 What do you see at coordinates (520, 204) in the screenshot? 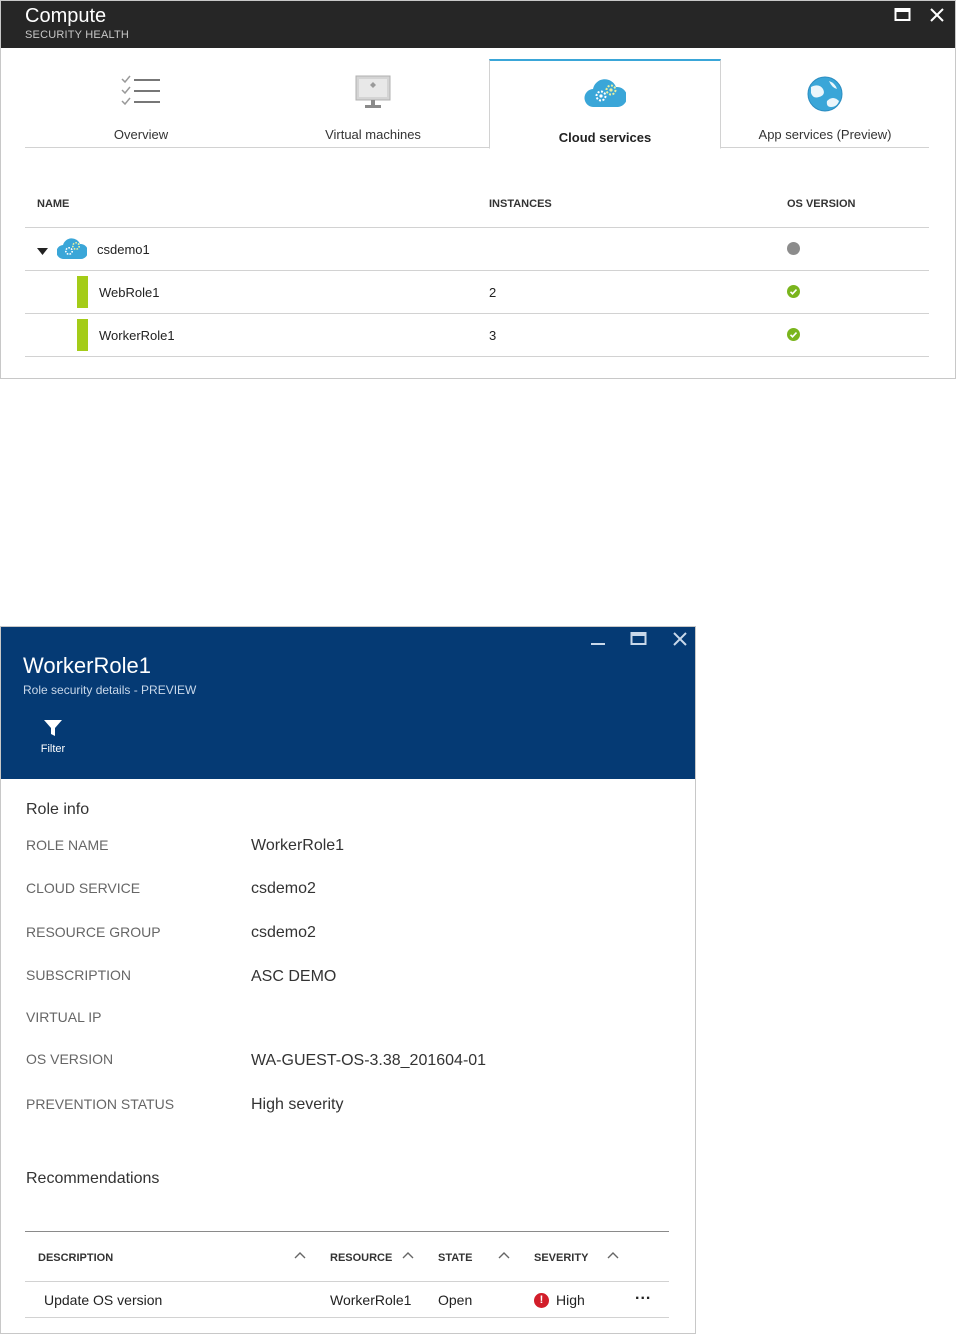
I see `column-header-instances: INSTANCES` at bounding box center [520, 204].